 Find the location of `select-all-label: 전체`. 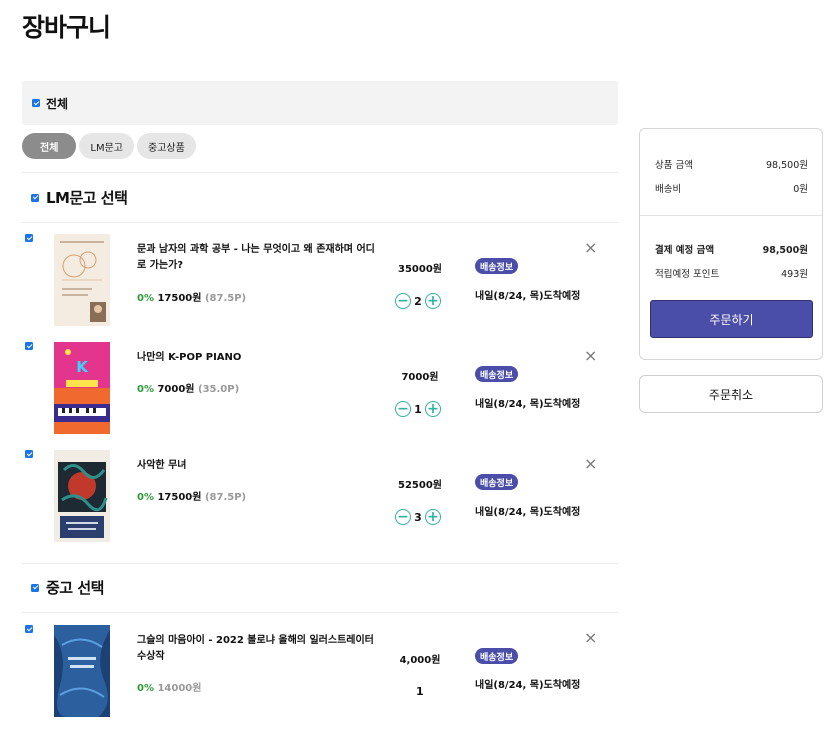

select-all-label: 전체 is located at coordinates (57, 103).